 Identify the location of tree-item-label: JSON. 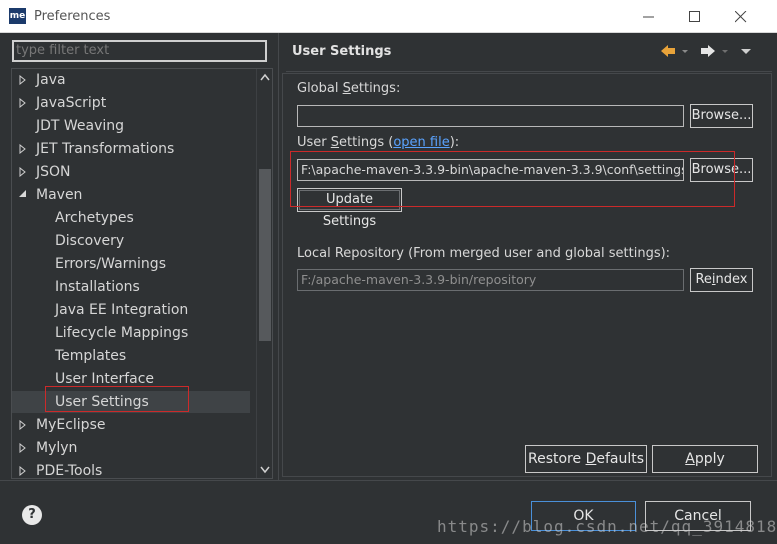
(53, 172).